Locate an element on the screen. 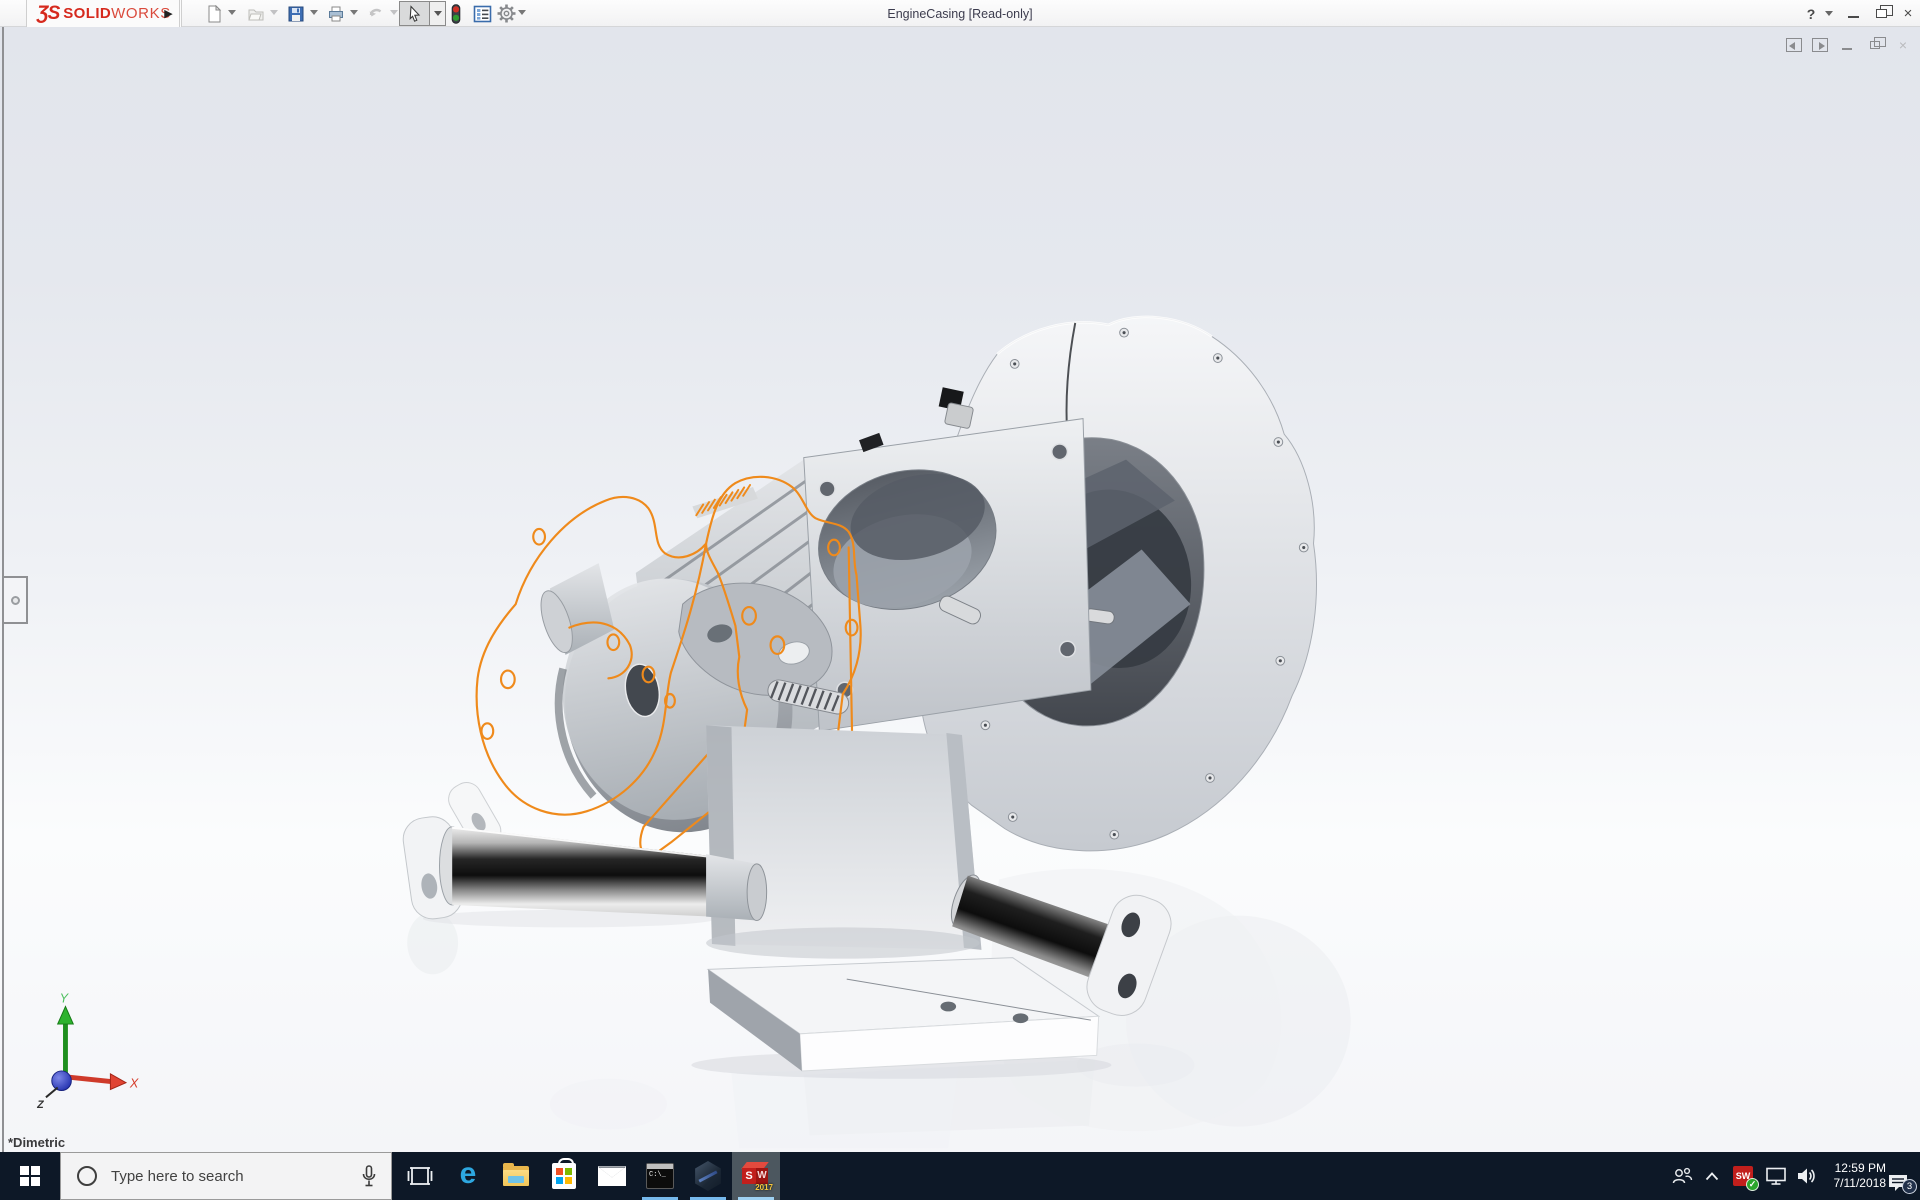  microphone-icon is located at coordinates (369, 1177).